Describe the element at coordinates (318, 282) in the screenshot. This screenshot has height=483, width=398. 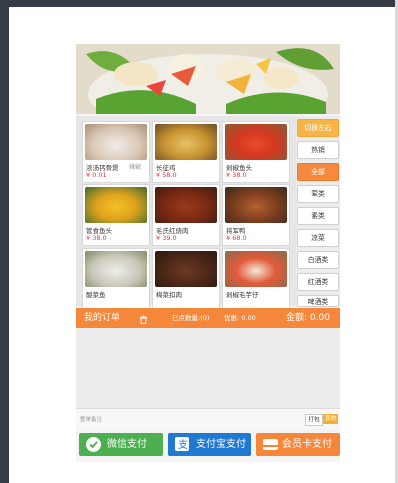
I see `category-wine: 红酒类` at that location.